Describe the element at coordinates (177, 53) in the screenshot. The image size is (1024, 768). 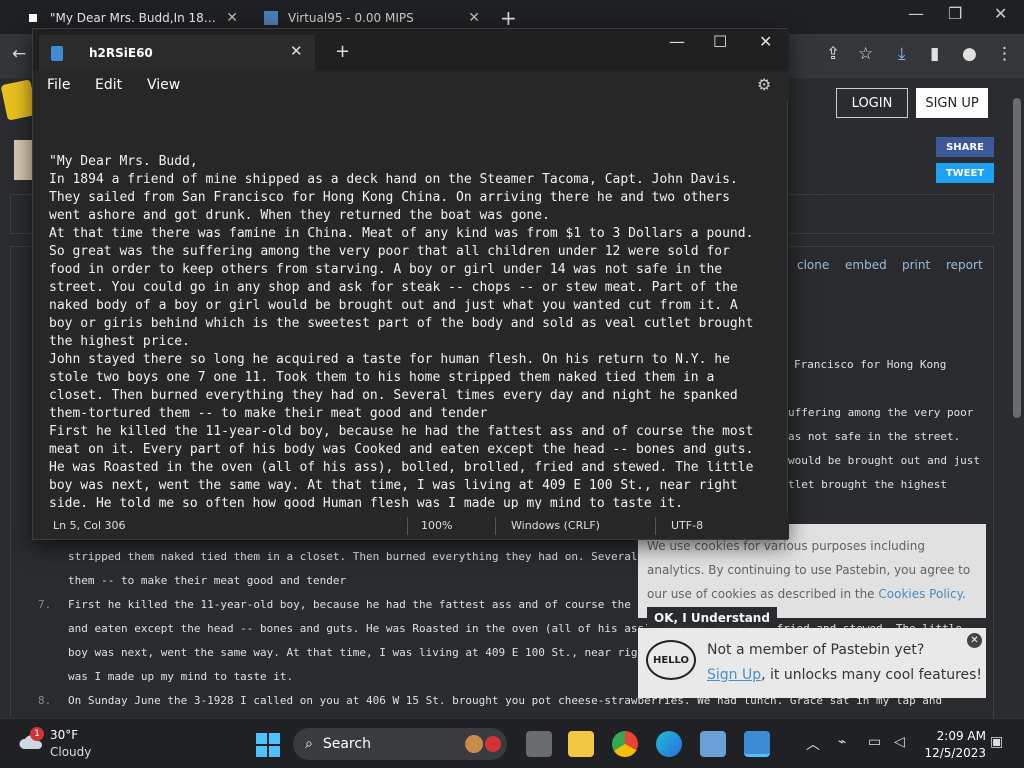
I see `notepad-tab: h2RSiE60 ✕` at that location.